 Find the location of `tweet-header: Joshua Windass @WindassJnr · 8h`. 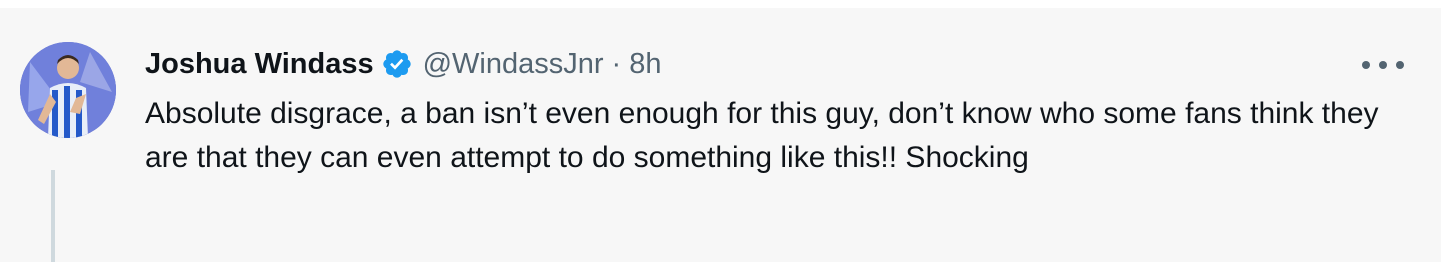

tweet-header: Joshua Windass @WindassJnr · 8h is located at coordinates (403, 64).